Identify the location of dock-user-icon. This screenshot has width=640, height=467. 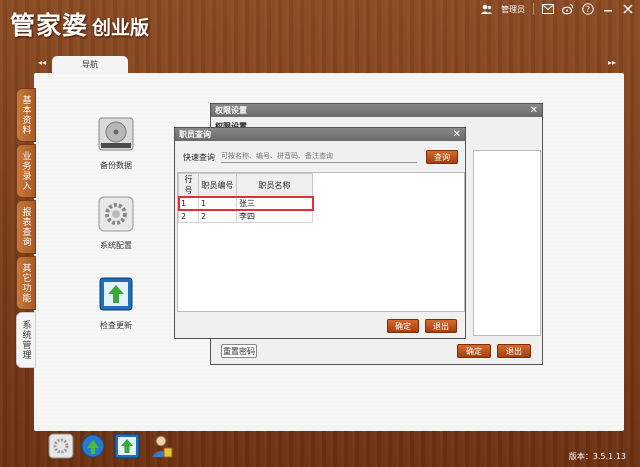
(161, 446).